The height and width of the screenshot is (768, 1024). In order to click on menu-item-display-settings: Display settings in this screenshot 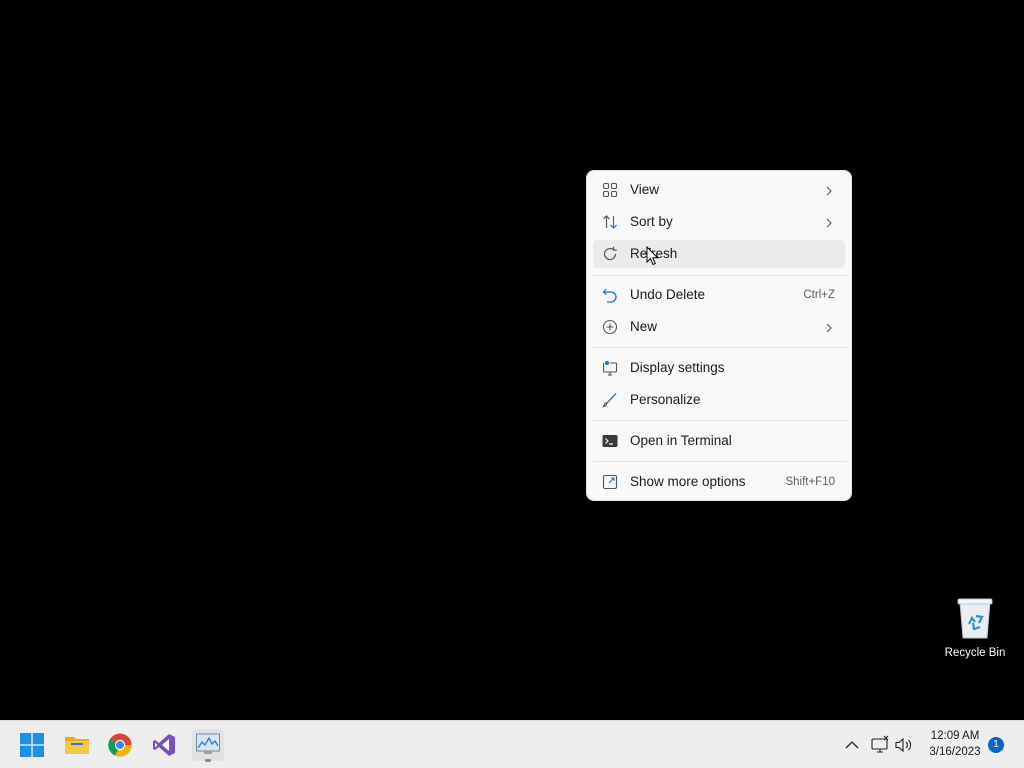, I will do `click(719, 368)`.